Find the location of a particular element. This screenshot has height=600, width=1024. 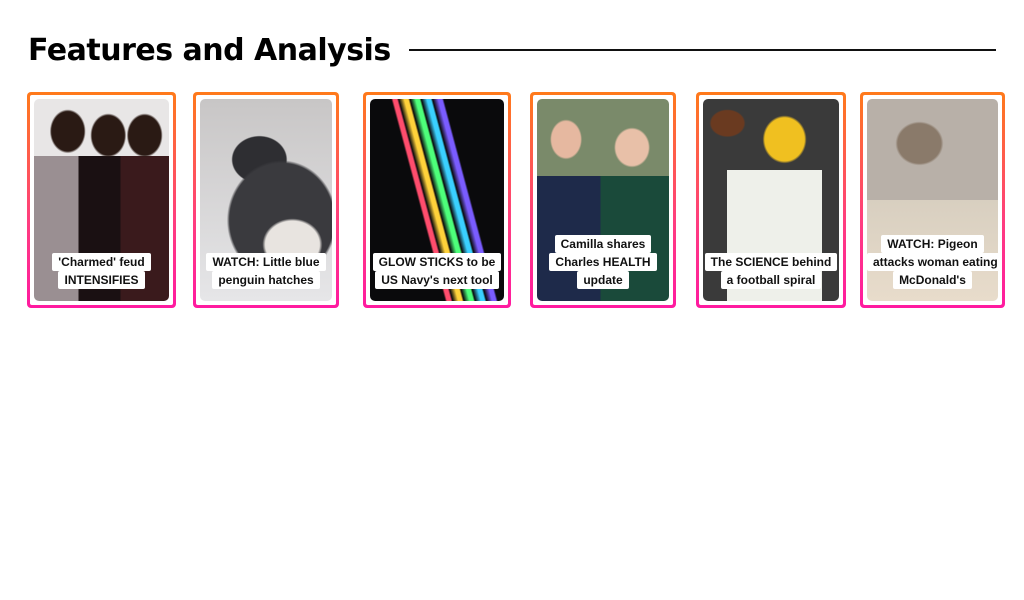

card-image: WATCH: Little blue penguin hatches is located at coordinates (266, 200).